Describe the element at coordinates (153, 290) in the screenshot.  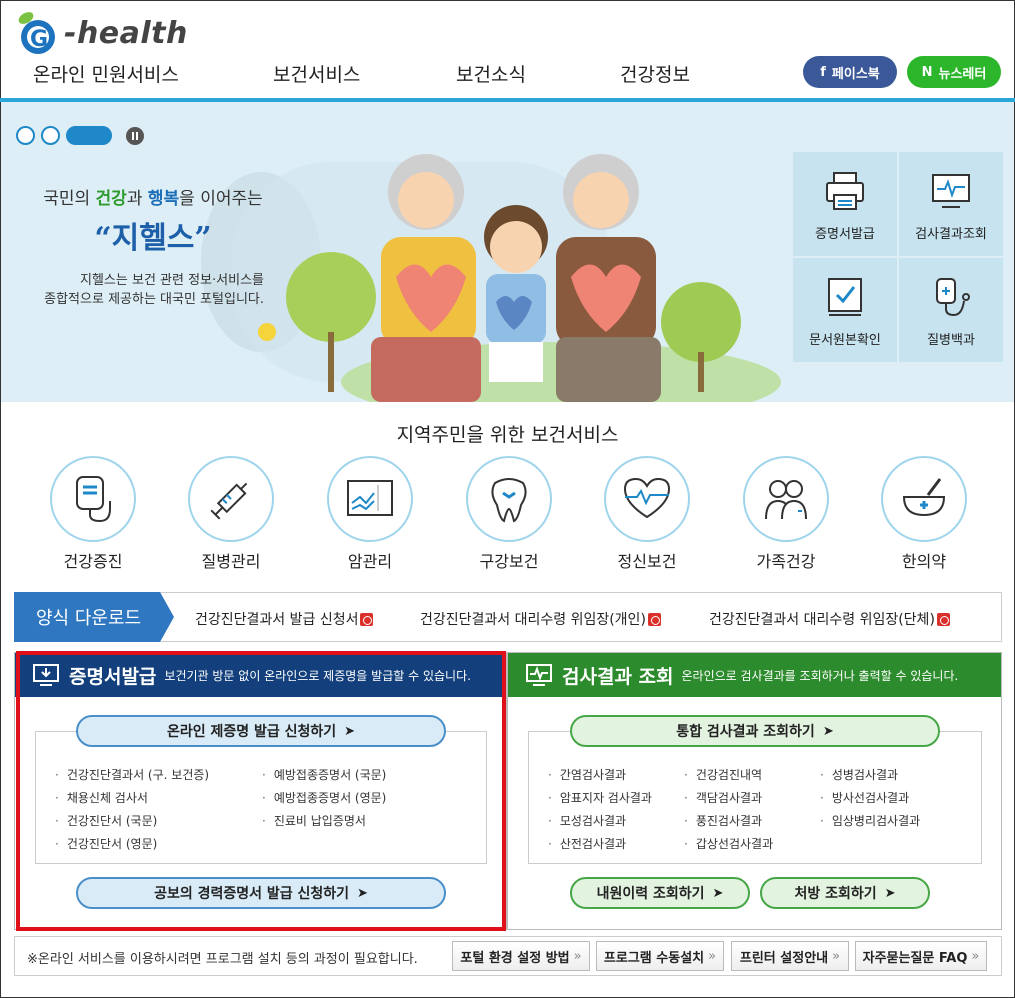
I see `slogan-description: 지헬스는 보건 관련 정보·서비스를 종합적으로 제공하는 대국민 포털입니다.` at that location.